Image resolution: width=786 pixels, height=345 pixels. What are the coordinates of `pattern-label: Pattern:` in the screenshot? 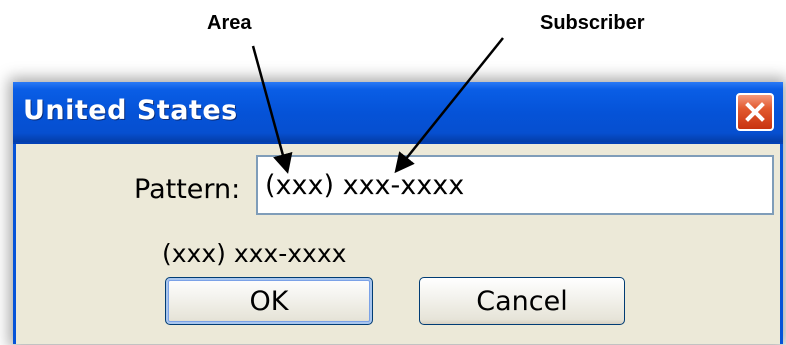 It's located at (187, 189).